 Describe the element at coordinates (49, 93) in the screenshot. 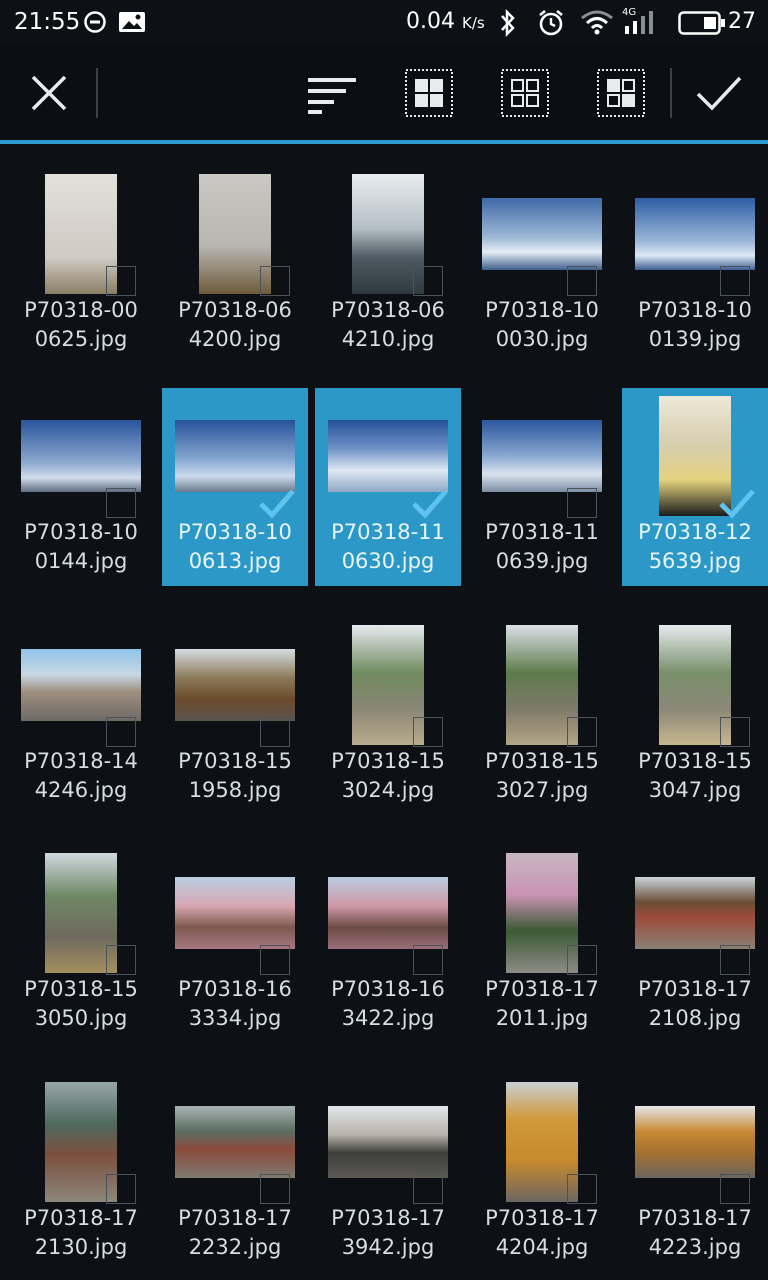

I see `close-icon` at that location.